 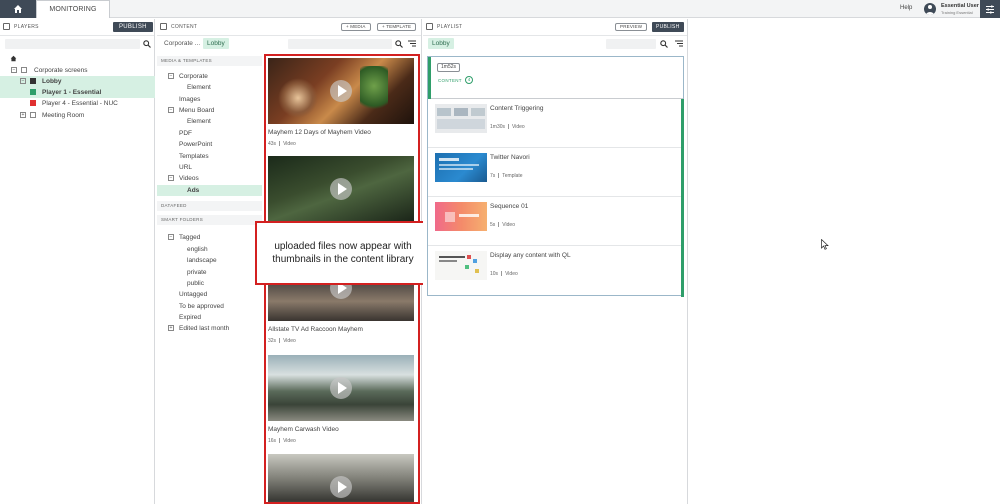 I want to click on tree-item-corporate-screens: − Corporate screens, so click(x=77, y=70).